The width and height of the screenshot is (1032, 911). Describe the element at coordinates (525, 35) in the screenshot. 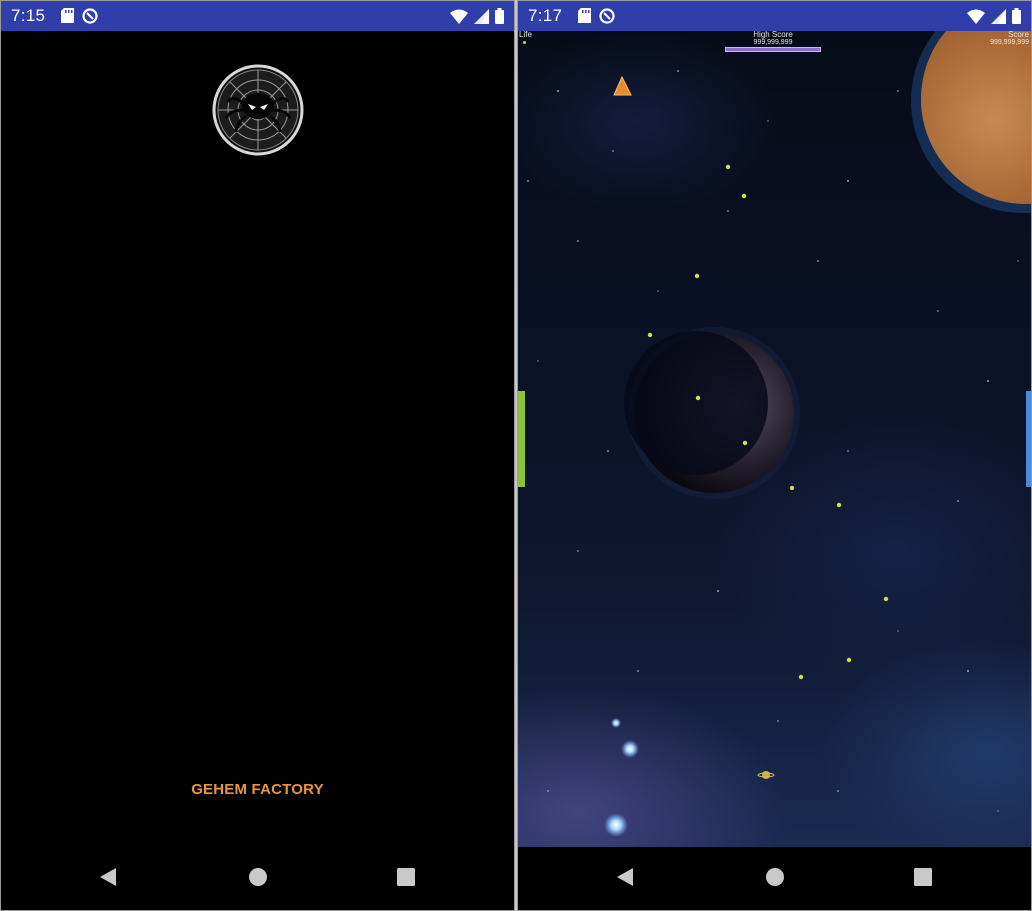

I see `life-label: Life` at that location.